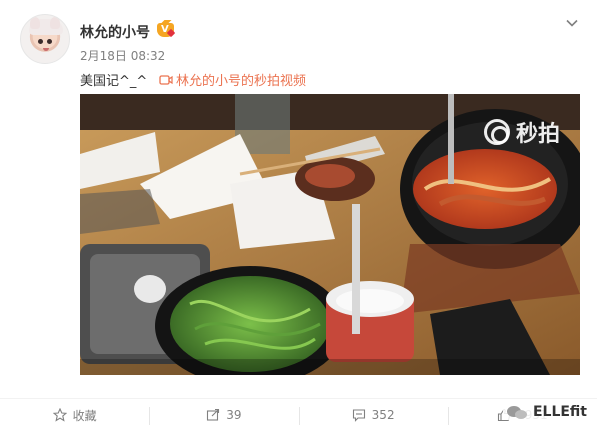 The width and height of the screenshot is (597, 431). Describe the element at coordinates (572, 22) in the screenshot. I see `chevron-down-icon` at that location.